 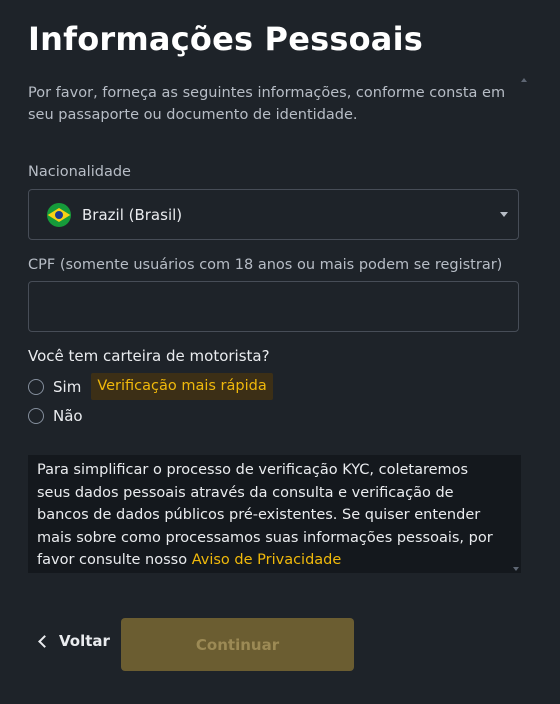 I want to click on radio-option-sim: Sim Verificação mais rápida, so click(x=150, y=386).